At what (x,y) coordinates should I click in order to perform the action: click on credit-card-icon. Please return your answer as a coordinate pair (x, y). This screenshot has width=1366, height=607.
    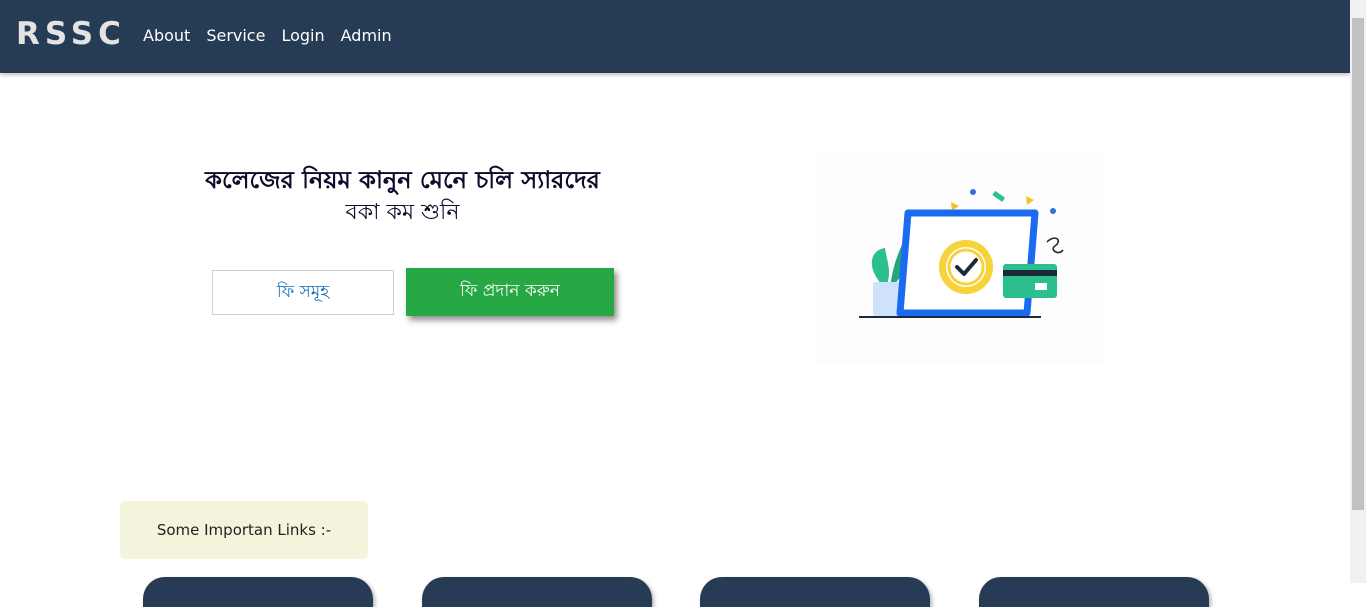
    Looking at the image, I should click on (1030, 281).